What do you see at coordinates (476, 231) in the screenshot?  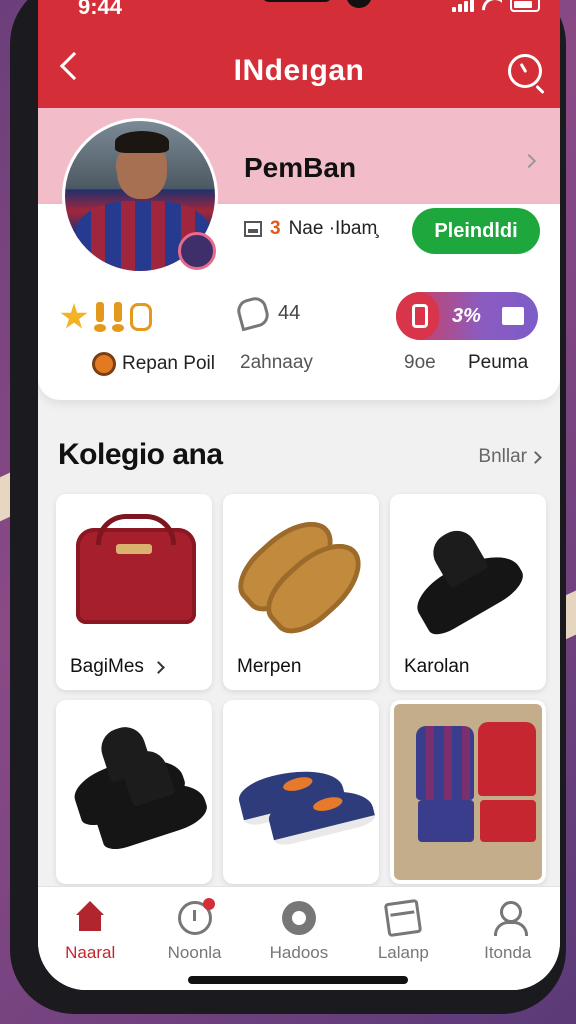 I see `follow-button: Pleindldi` at bounding box center [476, 231].